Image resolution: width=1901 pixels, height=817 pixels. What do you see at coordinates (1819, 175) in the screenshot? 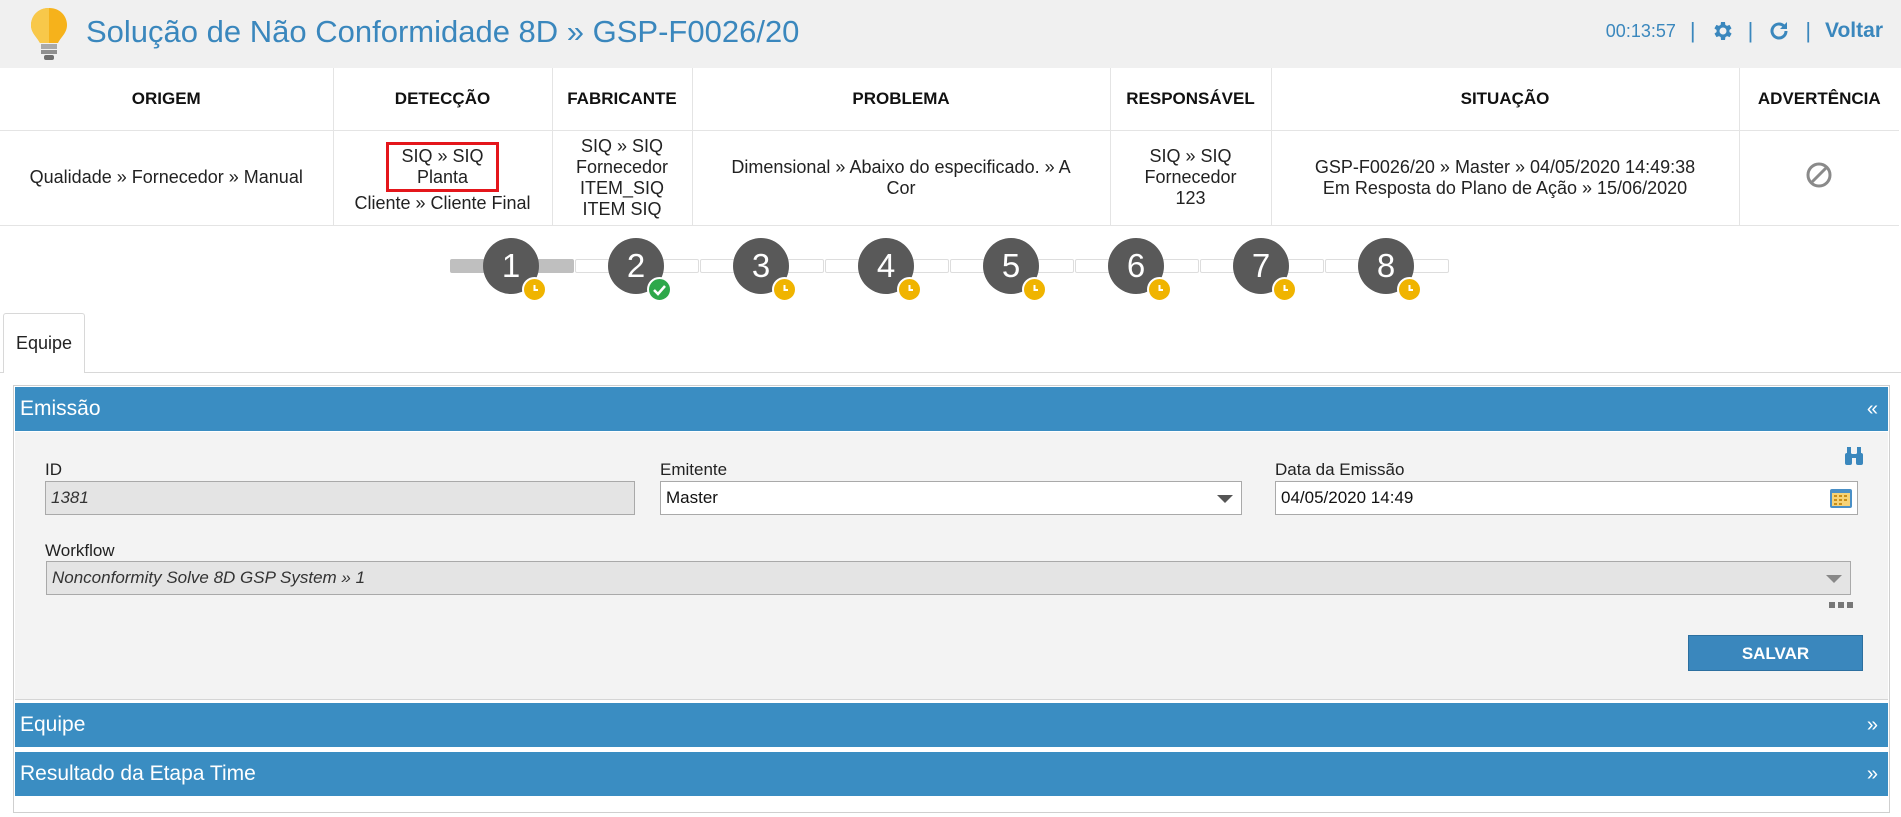
I see `blocked-icon` at bounding box center [1819, 175].